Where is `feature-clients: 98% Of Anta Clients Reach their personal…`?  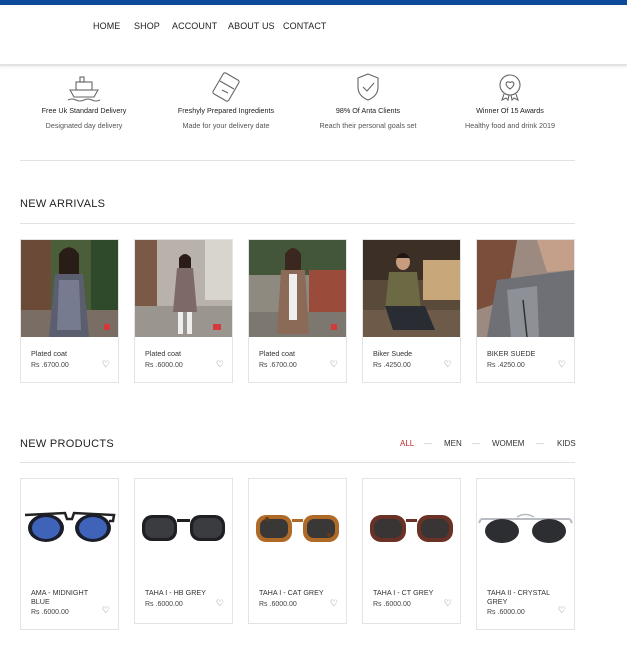
feature-clients: 98% Of Anta Clients Reach their personal… is located at coordinates (368, 101).